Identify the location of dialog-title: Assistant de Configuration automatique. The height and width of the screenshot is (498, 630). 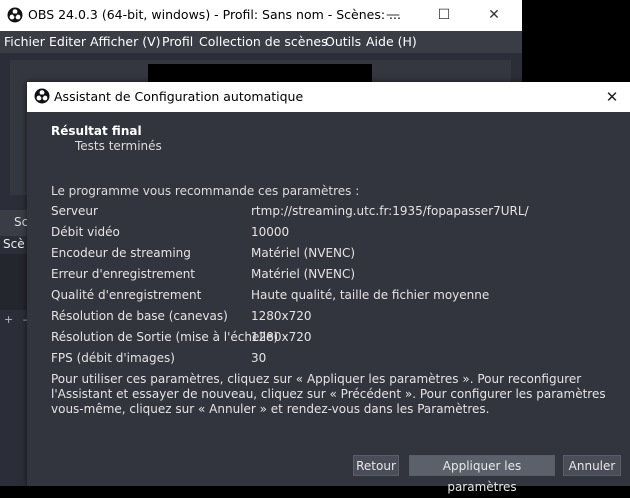
(179, 96).